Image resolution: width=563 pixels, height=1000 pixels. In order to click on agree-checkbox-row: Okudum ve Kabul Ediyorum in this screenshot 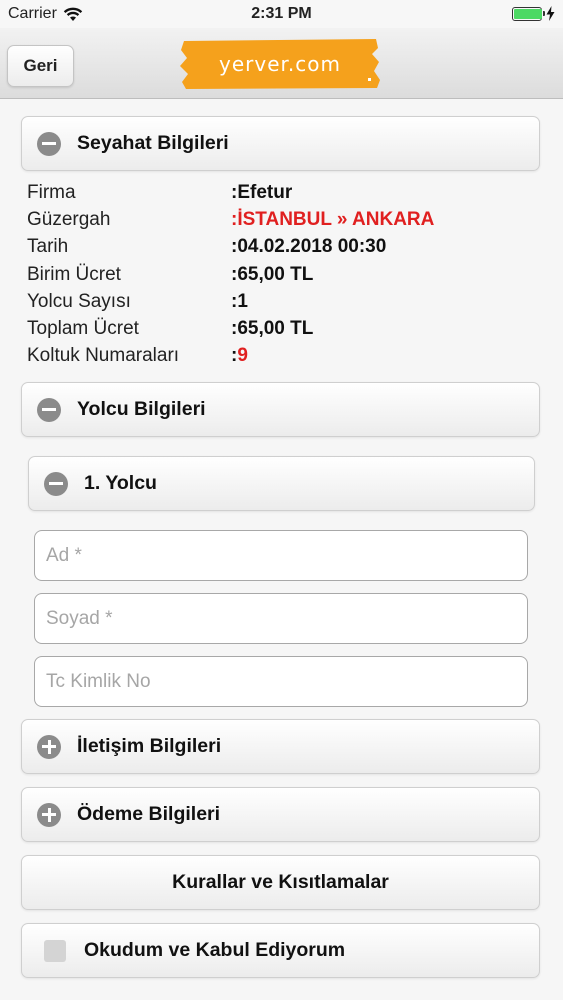, I will do `click(280, 950)`.